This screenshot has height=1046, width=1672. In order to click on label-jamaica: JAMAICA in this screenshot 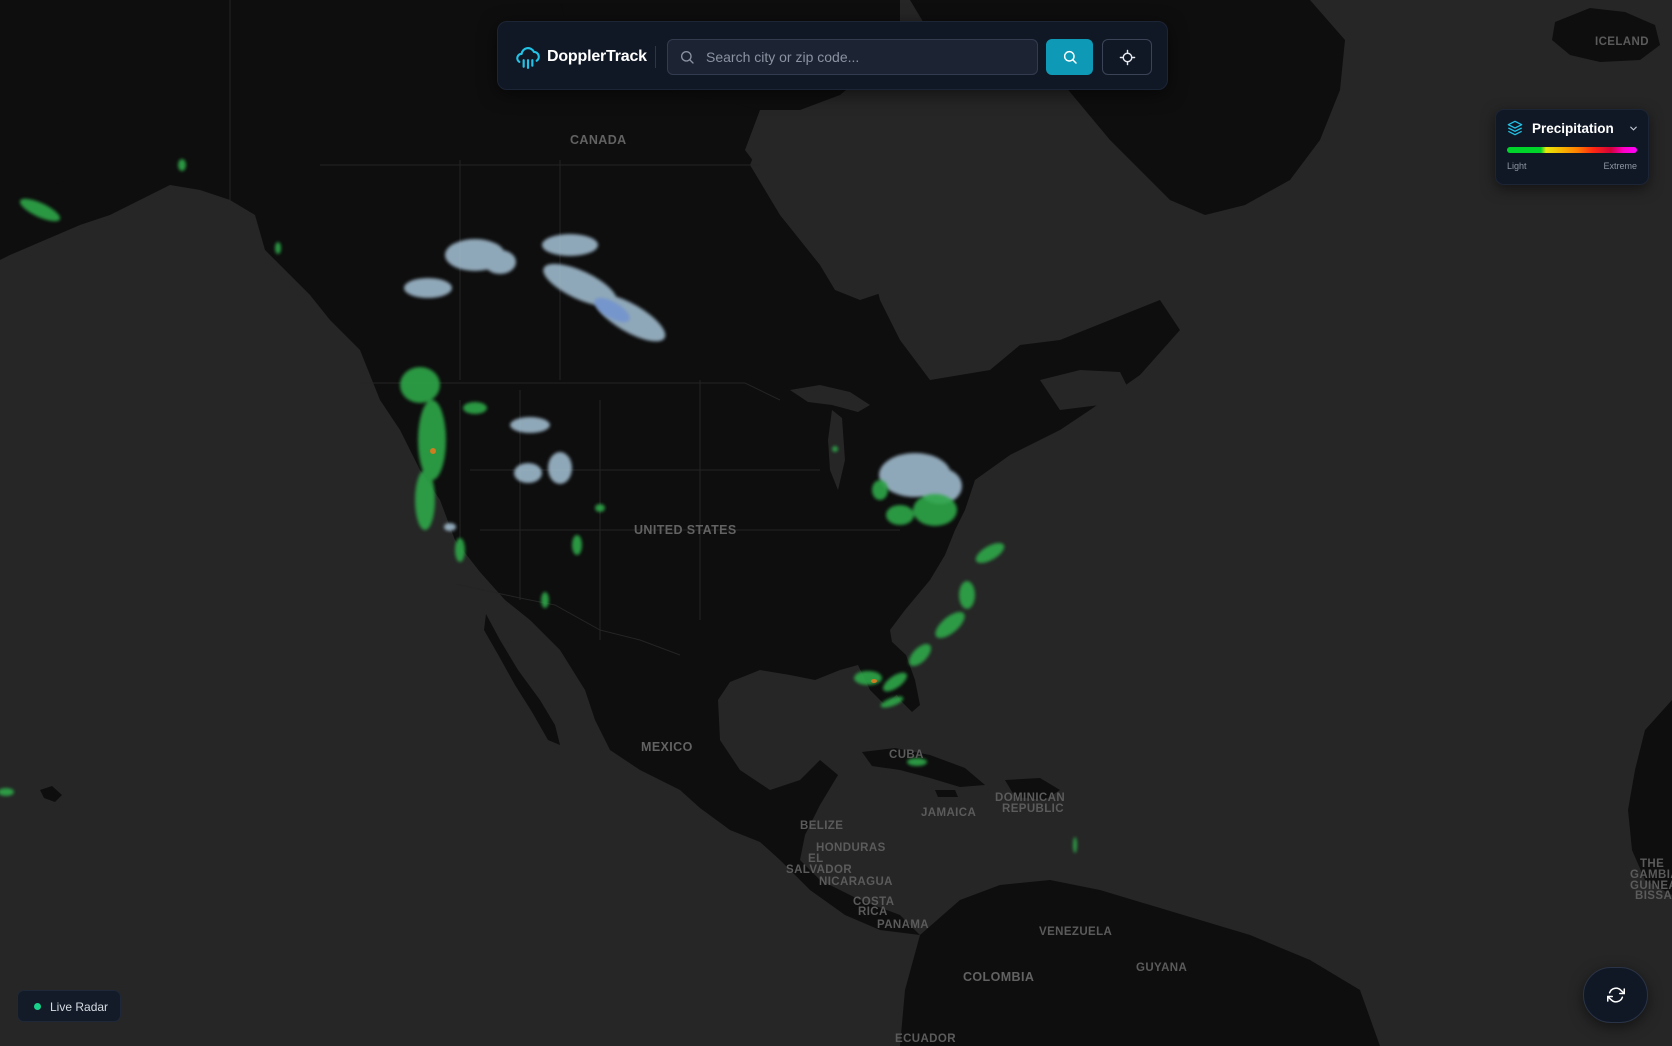, I will do `click(949, 813)`.